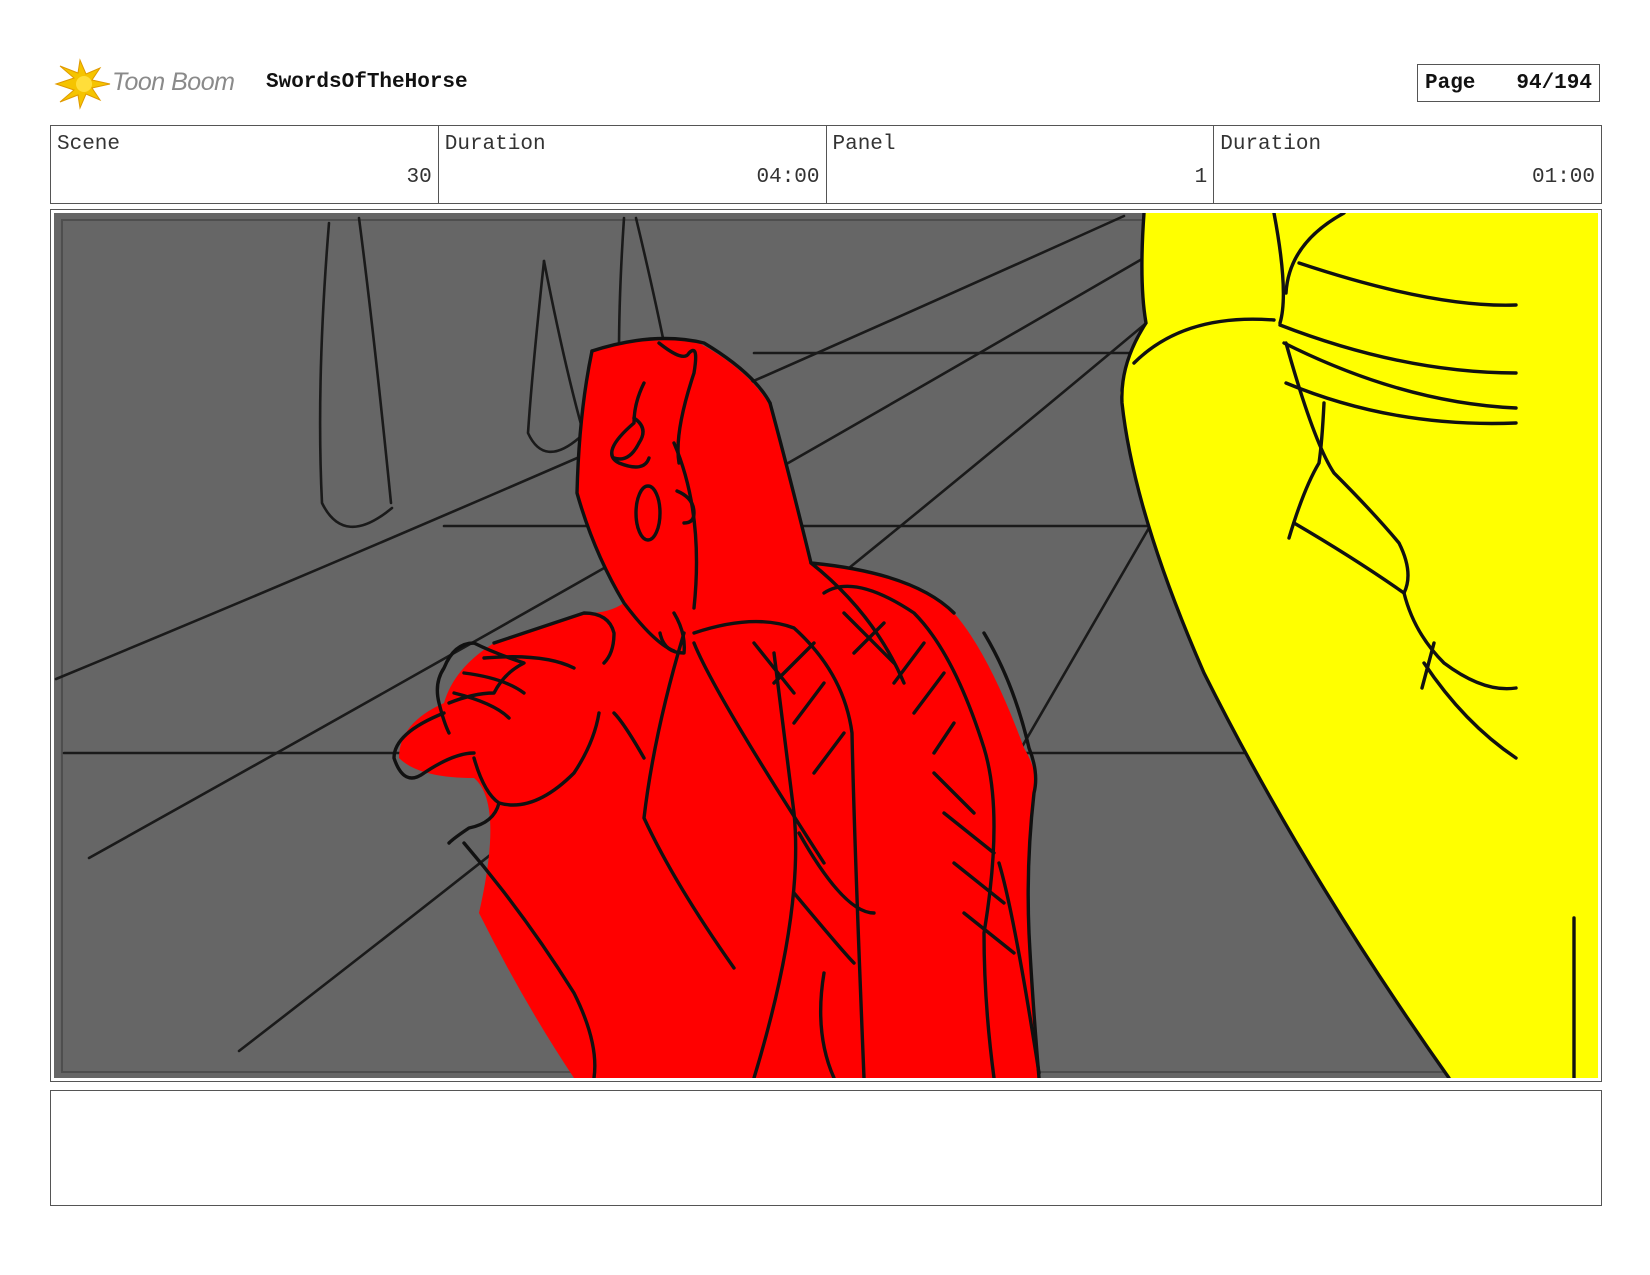 This screenshot has height=1275, width=1650. I want to click on toon-boom-logo: Toon Boom, so click(154, 84).